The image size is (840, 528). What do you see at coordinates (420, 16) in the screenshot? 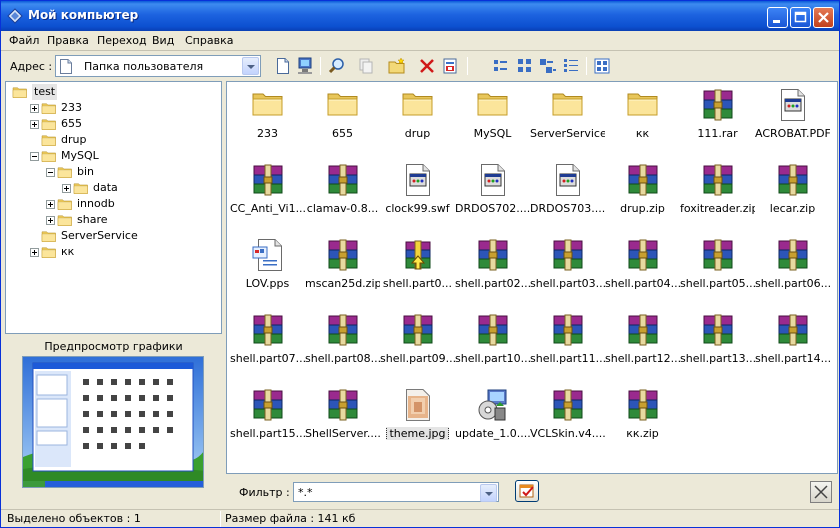
I see `title-bar: Мой компьютер` at bounding box center [420, 16].